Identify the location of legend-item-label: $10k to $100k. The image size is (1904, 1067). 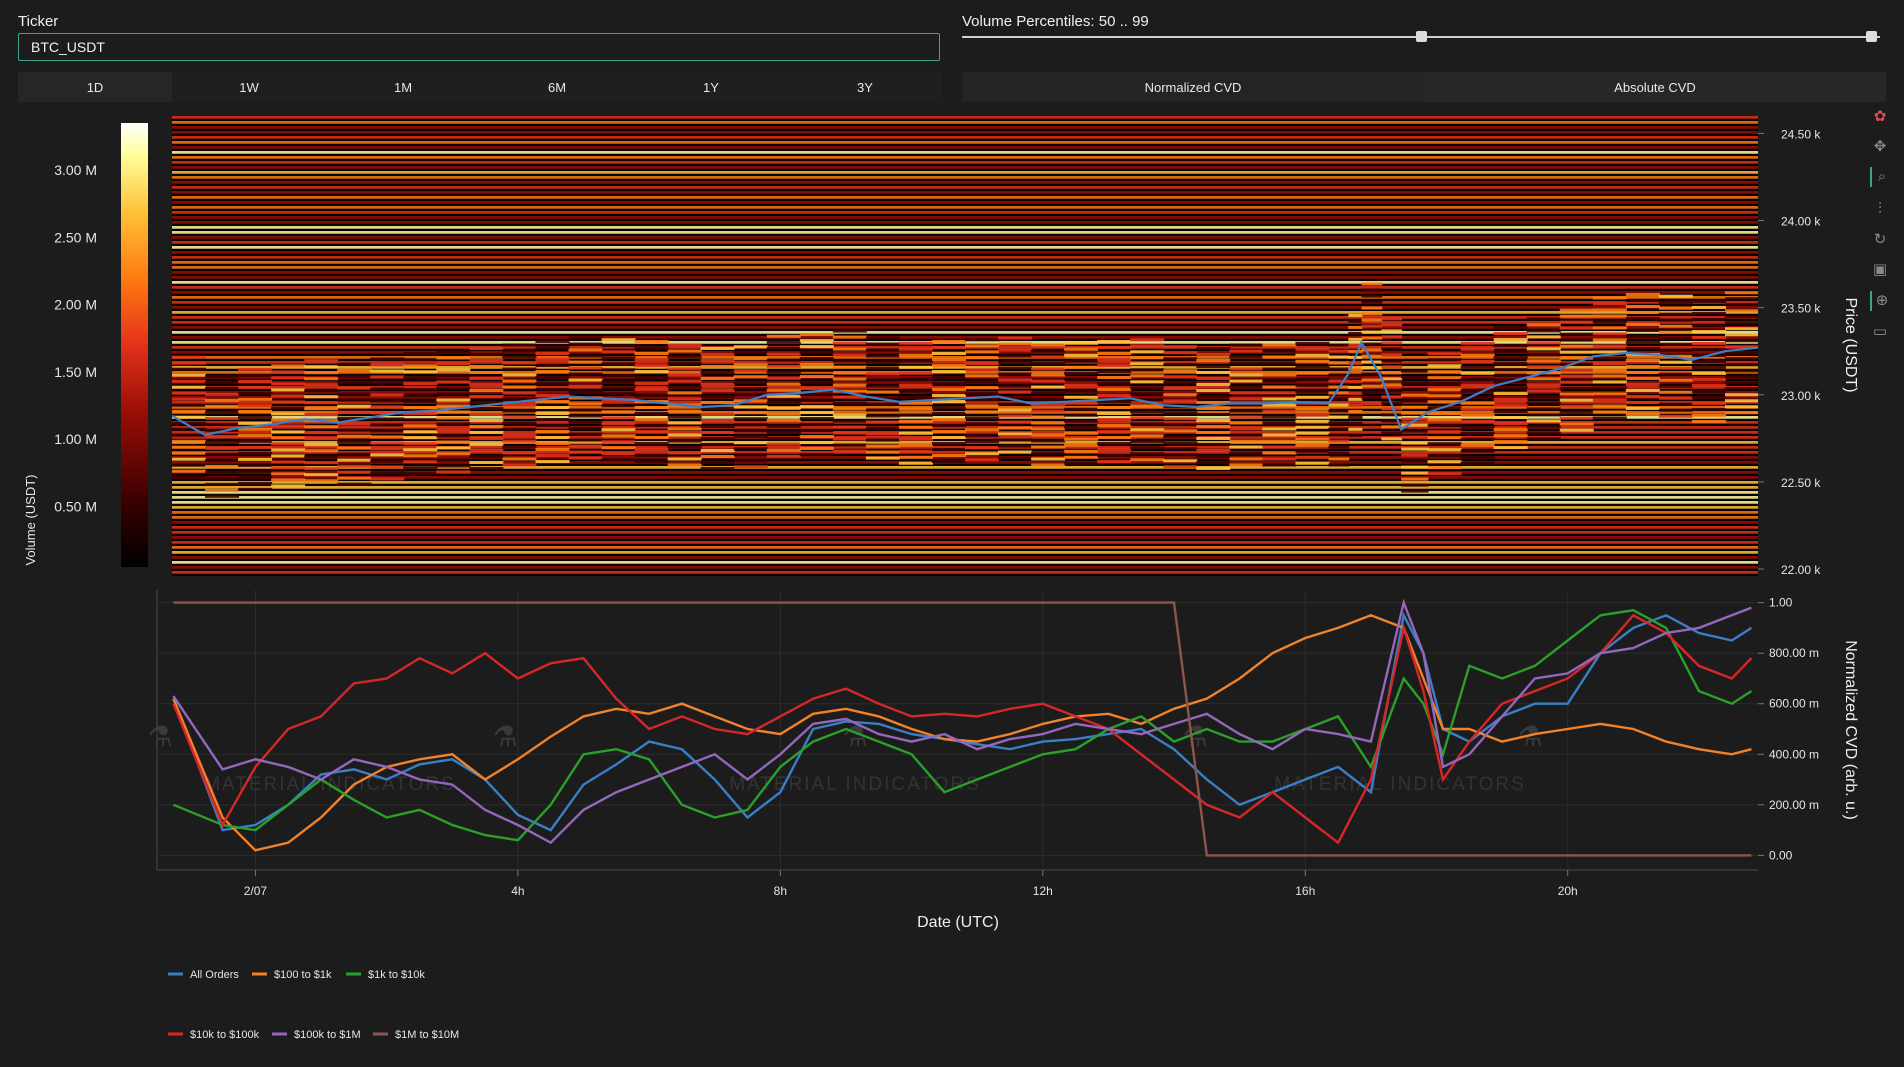
(225, 1035).